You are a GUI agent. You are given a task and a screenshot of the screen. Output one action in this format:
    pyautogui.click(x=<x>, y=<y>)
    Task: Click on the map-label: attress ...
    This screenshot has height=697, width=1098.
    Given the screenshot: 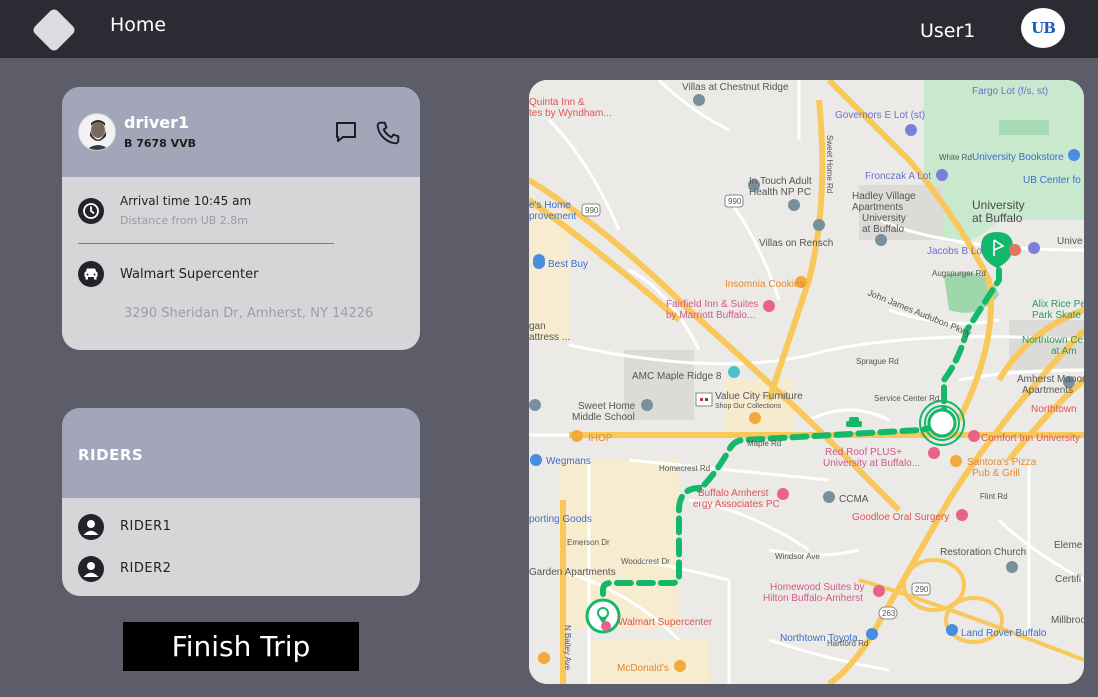 What is the action you would take?
    pyautogui.click(x=549, y=337)
    